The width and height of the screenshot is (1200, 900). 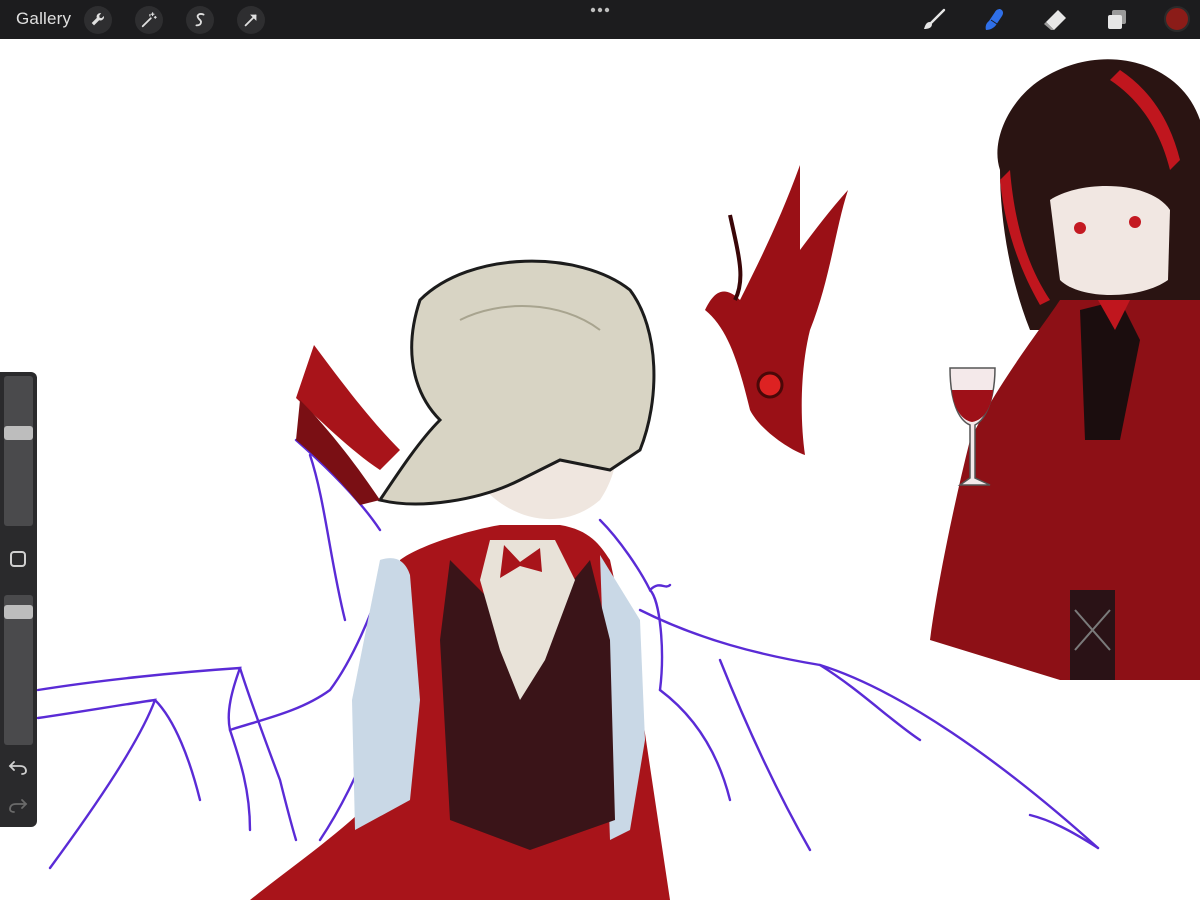 I want to click on smudge-finger-icon, so click(x=994, y=20).